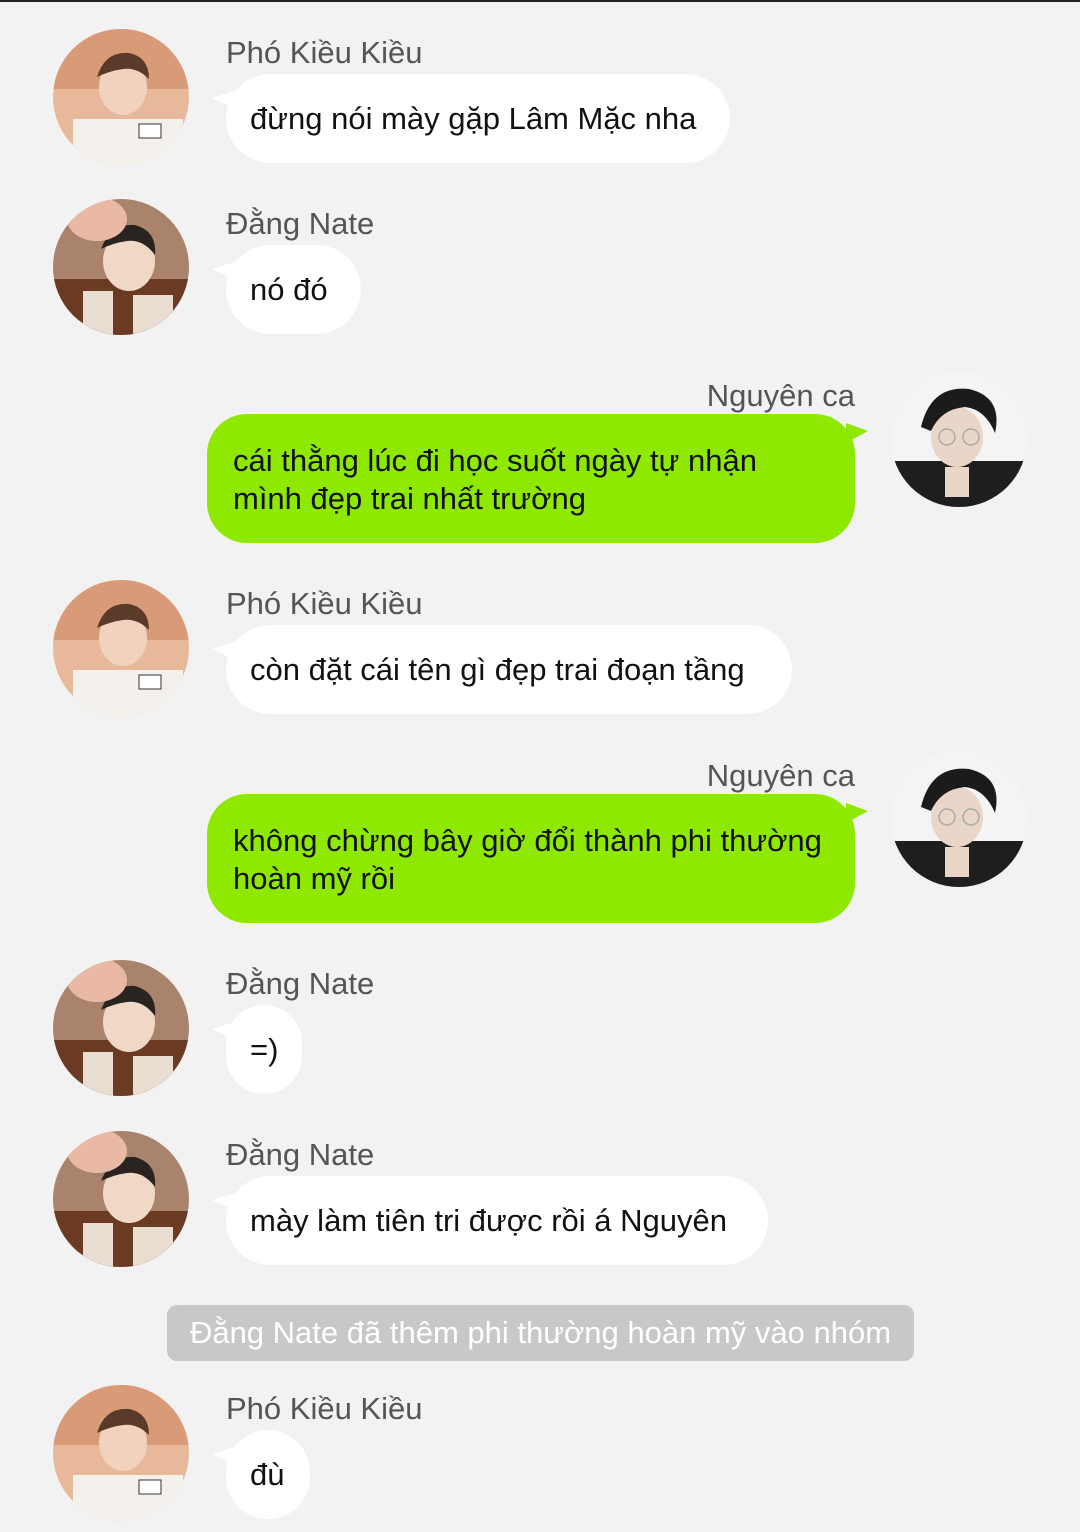  Describe the element at coordinates (509, 669) in the screenshot. I see `message-bubble: còn đặt cái tên gì đẹp trai đoạn tầng` at that location.